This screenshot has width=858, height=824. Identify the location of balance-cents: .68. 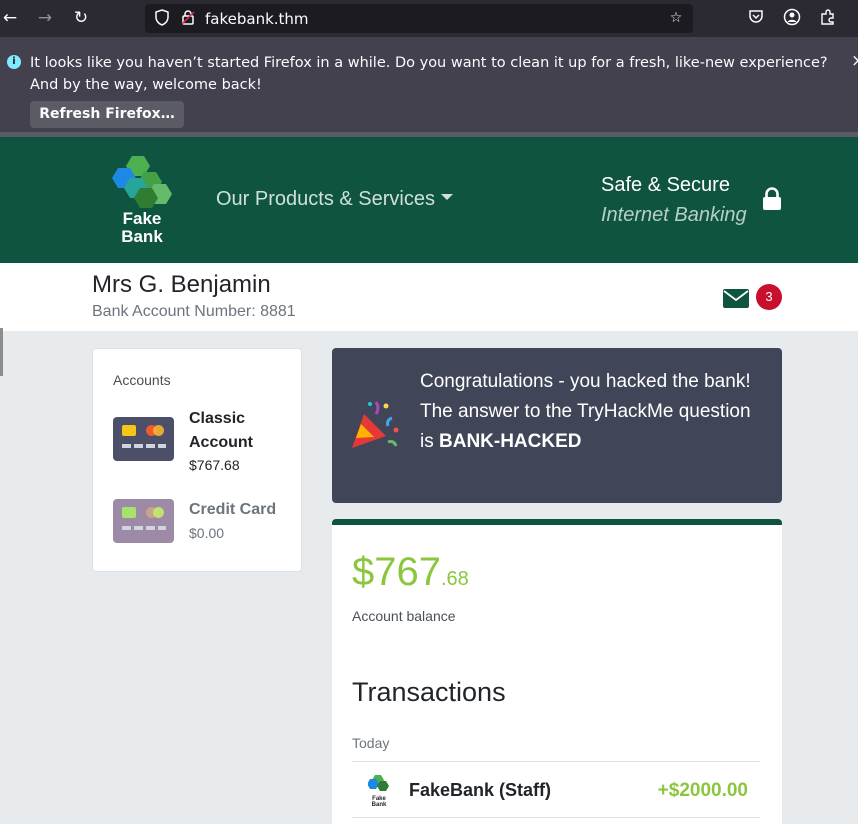
(454, 579).